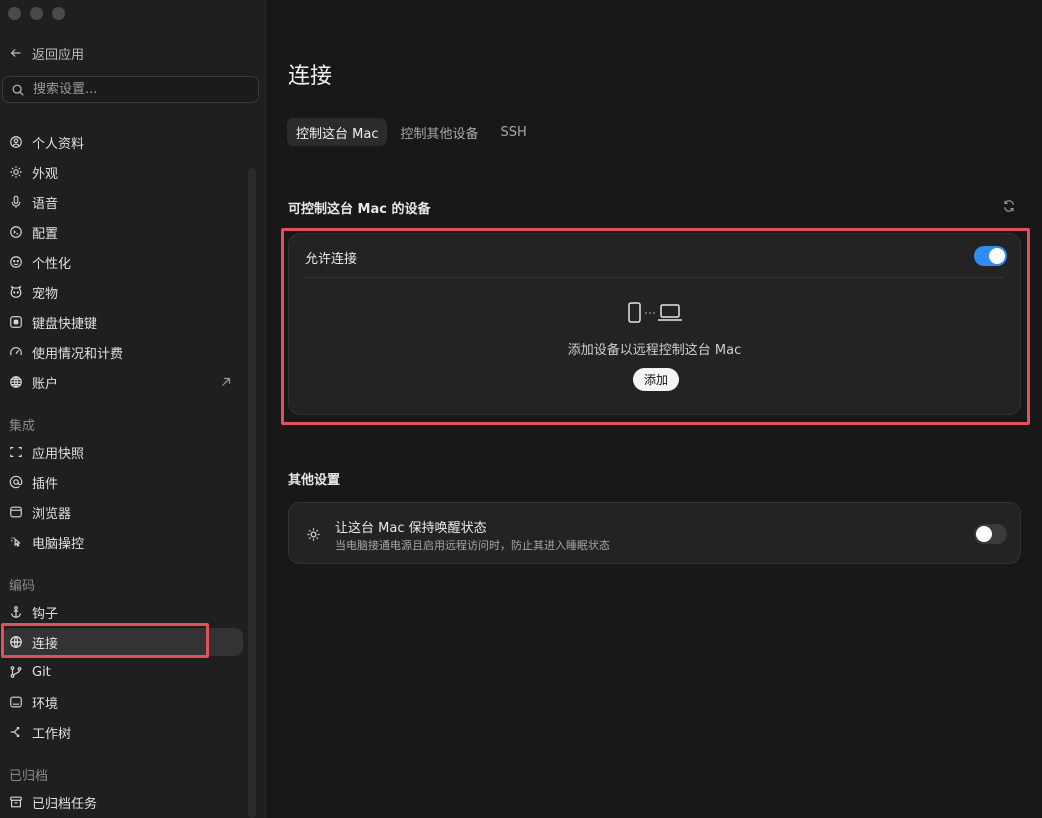 This screenshot has width=1042, height=818. I want to click on tab-control-other-devices: 控制其他设备, so click(439, 132).